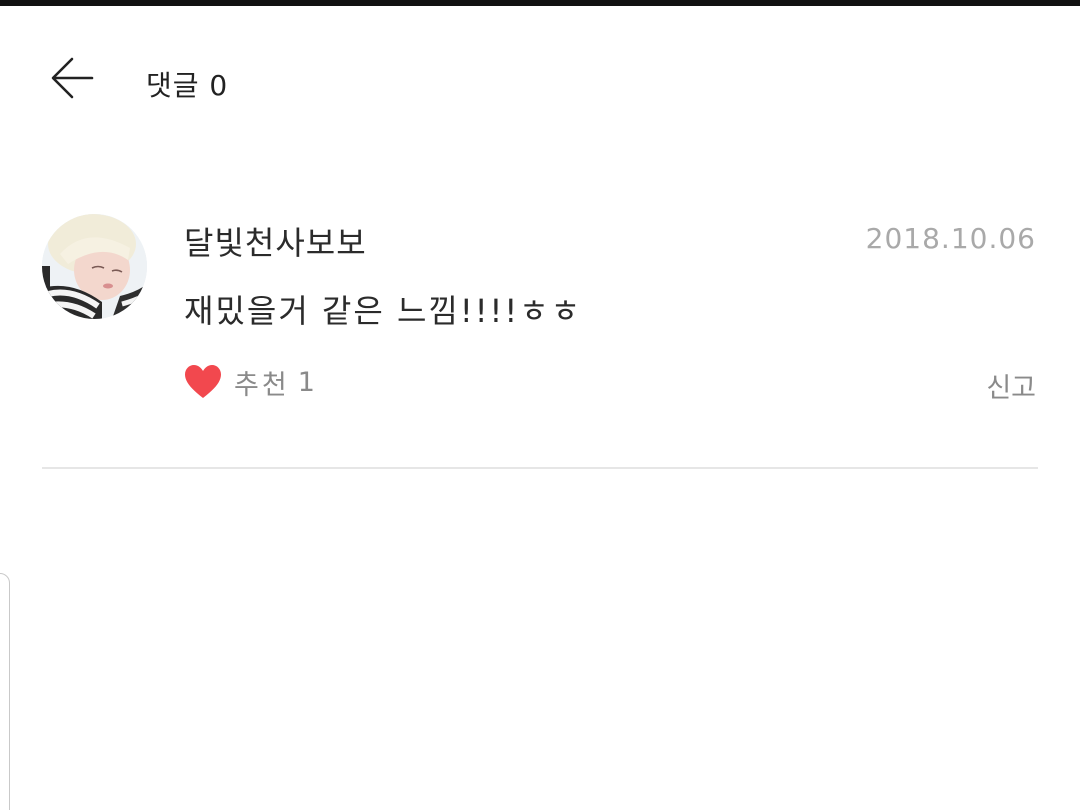 The height and width of the screenshot is (810, 1080). I want to click on like-count: 1, so click(306, 382).